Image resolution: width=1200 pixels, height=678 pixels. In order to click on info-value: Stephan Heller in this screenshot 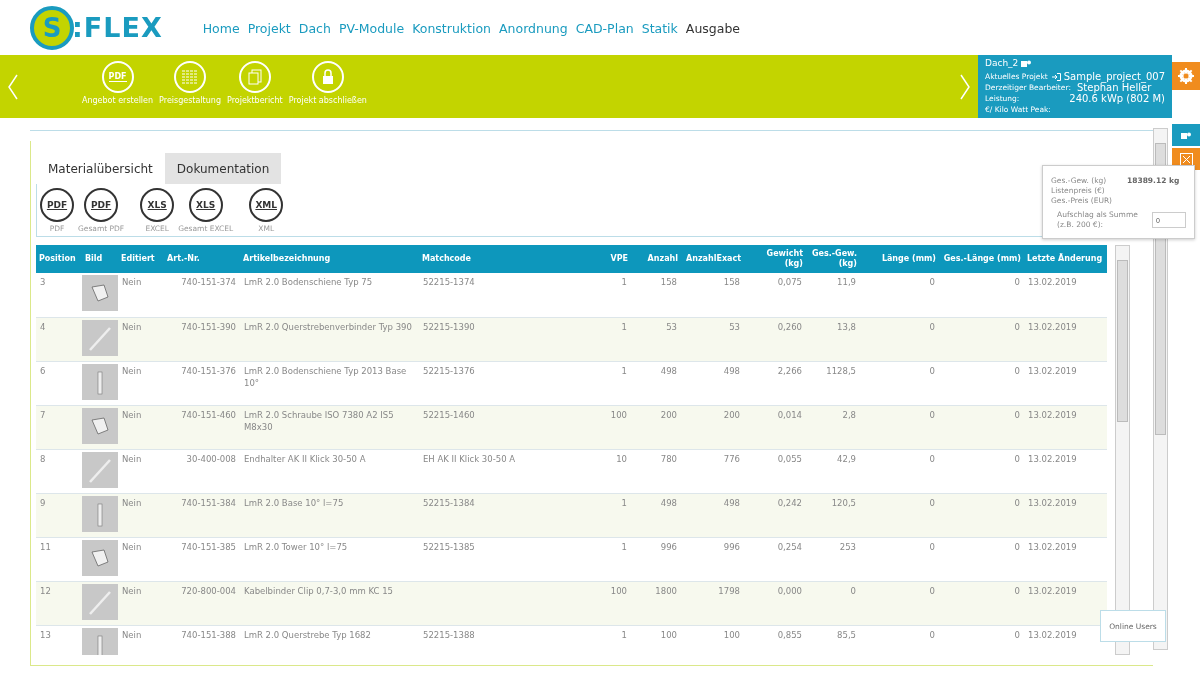, I will do `click(1114, 87)`.